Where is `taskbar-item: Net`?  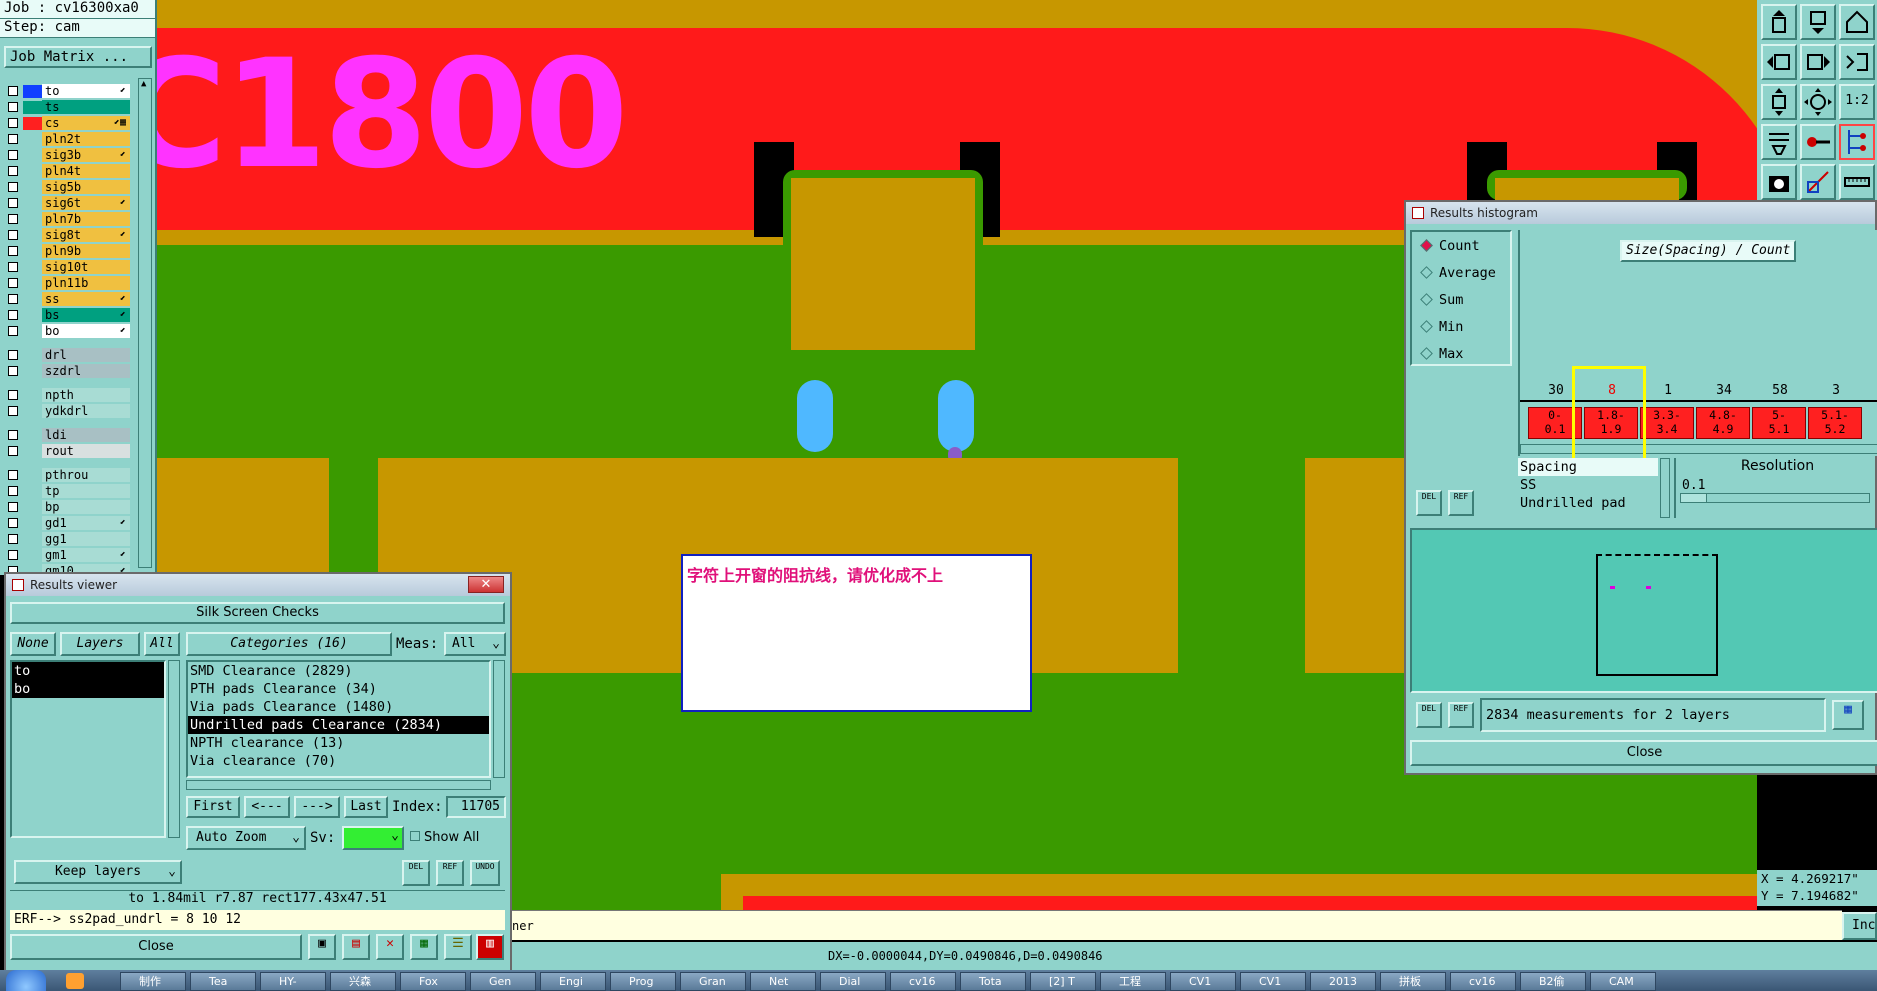
taskbar-item: Net is located at coordinates (783, 981).